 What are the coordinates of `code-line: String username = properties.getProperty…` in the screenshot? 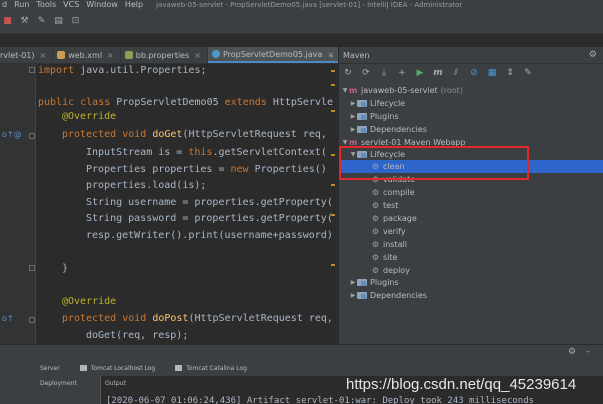 It's located at (209, 202).